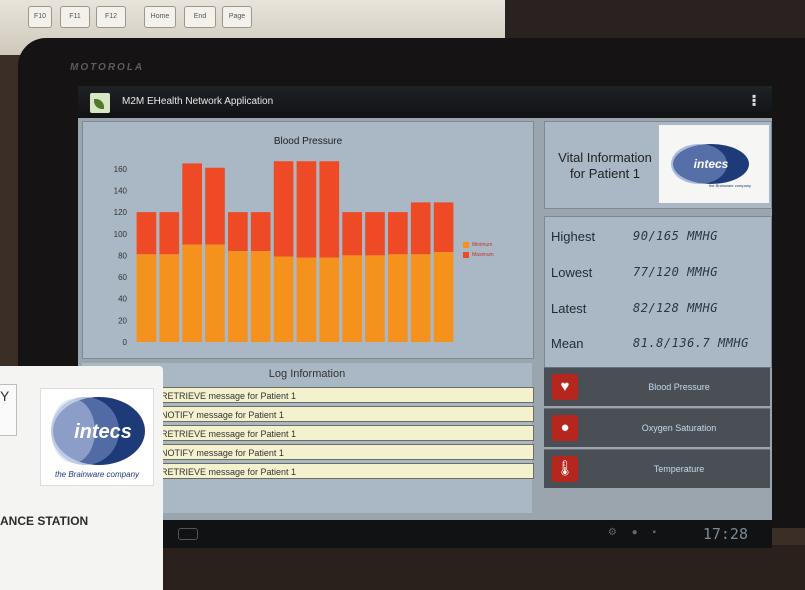 This screenshot has width=805, height=590. I want to click on intecs-logo: intecs the Brainware company, so click(714, 164).